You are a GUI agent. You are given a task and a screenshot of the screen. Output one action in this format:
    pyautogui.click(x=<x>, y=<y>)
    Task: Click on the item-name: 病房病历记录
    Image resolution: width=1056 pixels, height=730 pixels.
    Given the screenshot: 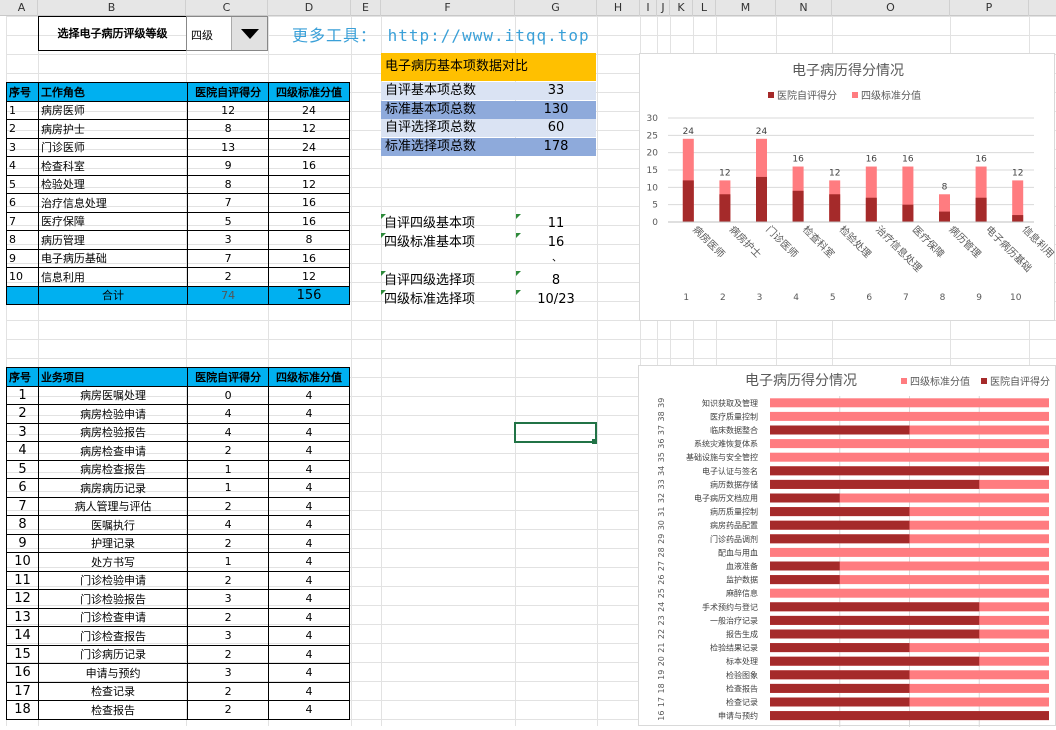 What is the action you would take?
    pyautogui.click(x=113, y=488)
    